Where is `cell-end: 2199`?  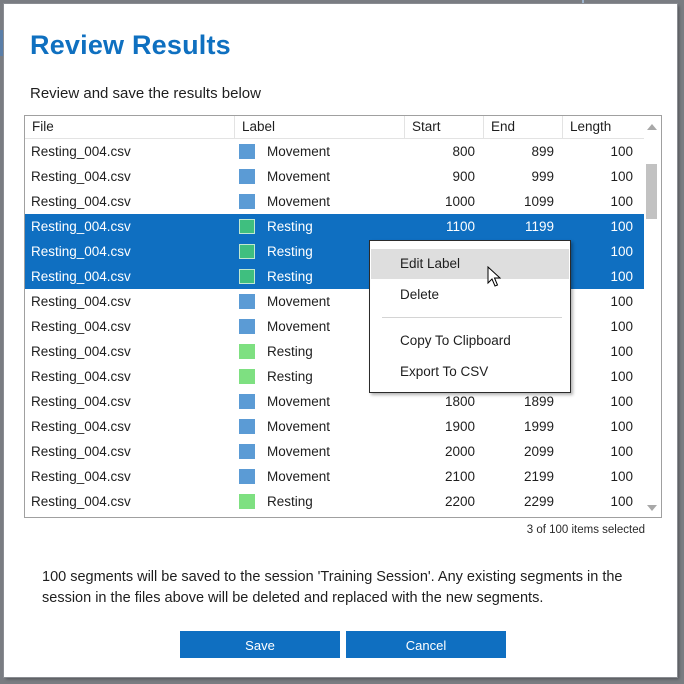
cell-end: 2199 is located at coordinates (538, 476).